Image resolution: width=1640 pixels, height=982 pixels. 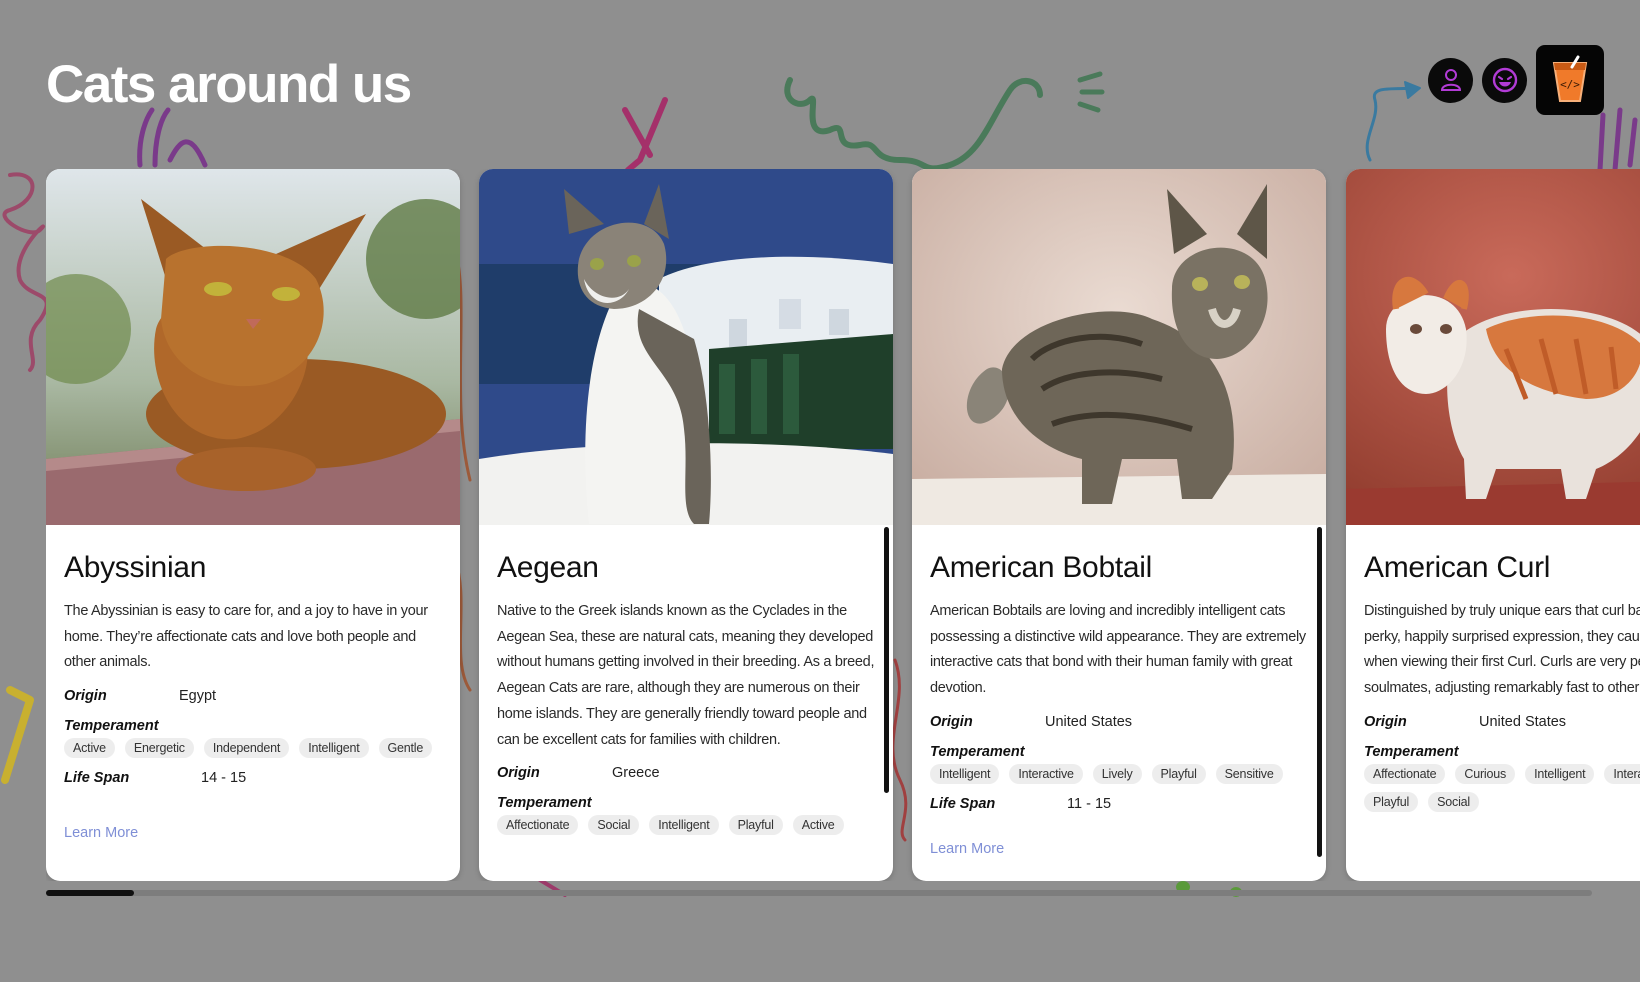 I want to click on temperament-chip: Curious, so click(x=1485, y=773).